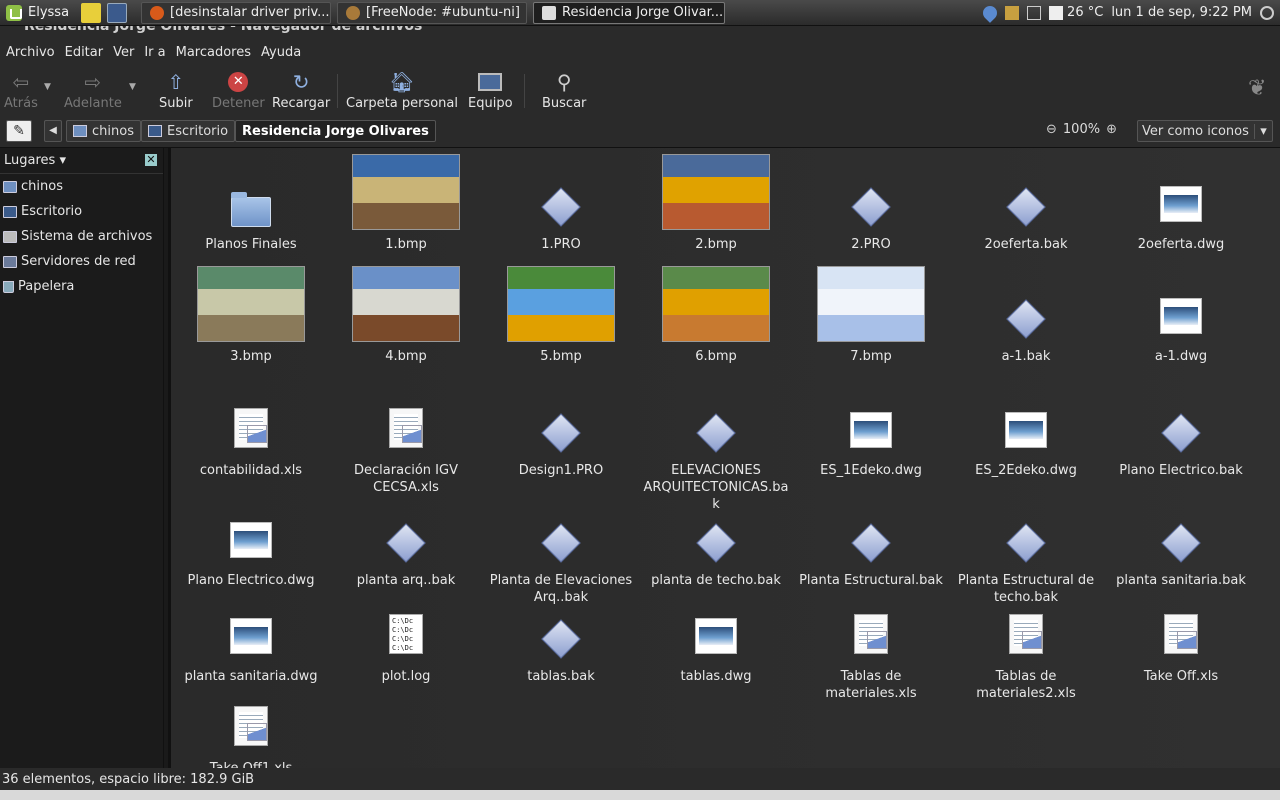 The width and height of the screenshot is (1280, 800). I want to click on lock-icon, so click(1012, 12).